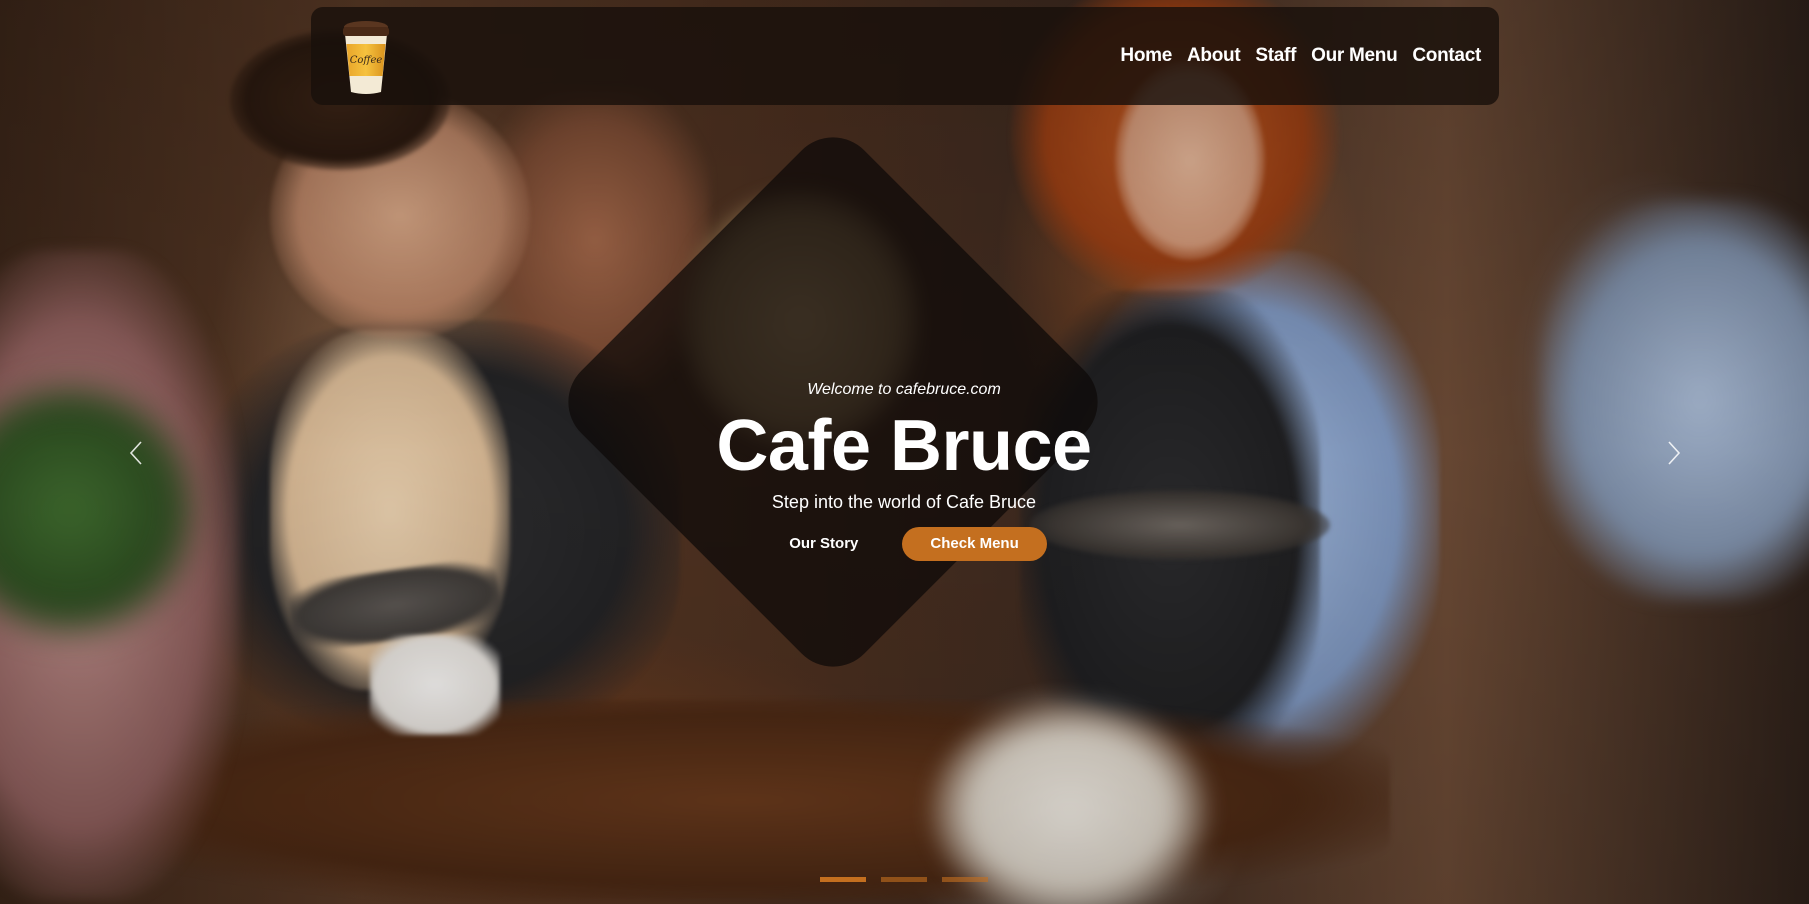 Image resolution: width=1809 pixels, height=904 pixels. What do you see at coordinates (366, 60) in the screenshot?
I see `svg-text: Coffee` at bounding box center [366, 60].